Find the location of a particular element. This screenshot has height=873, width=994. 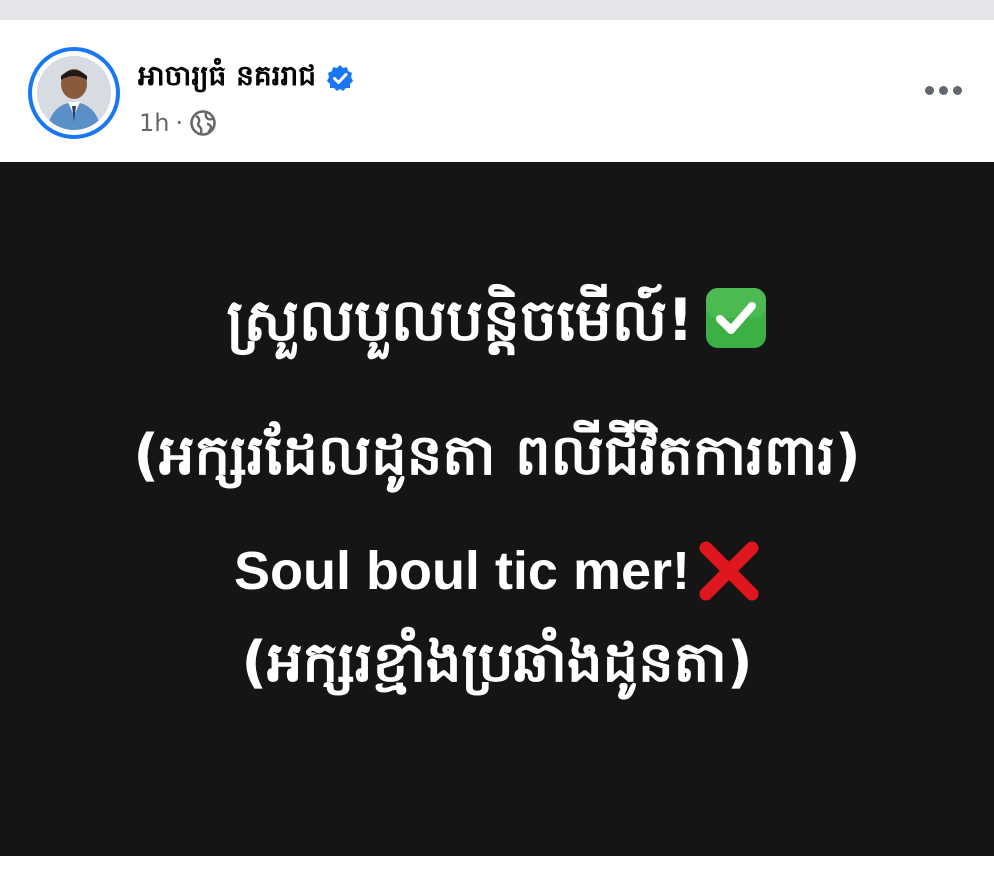

avatar is located at coordinates (74, 93).